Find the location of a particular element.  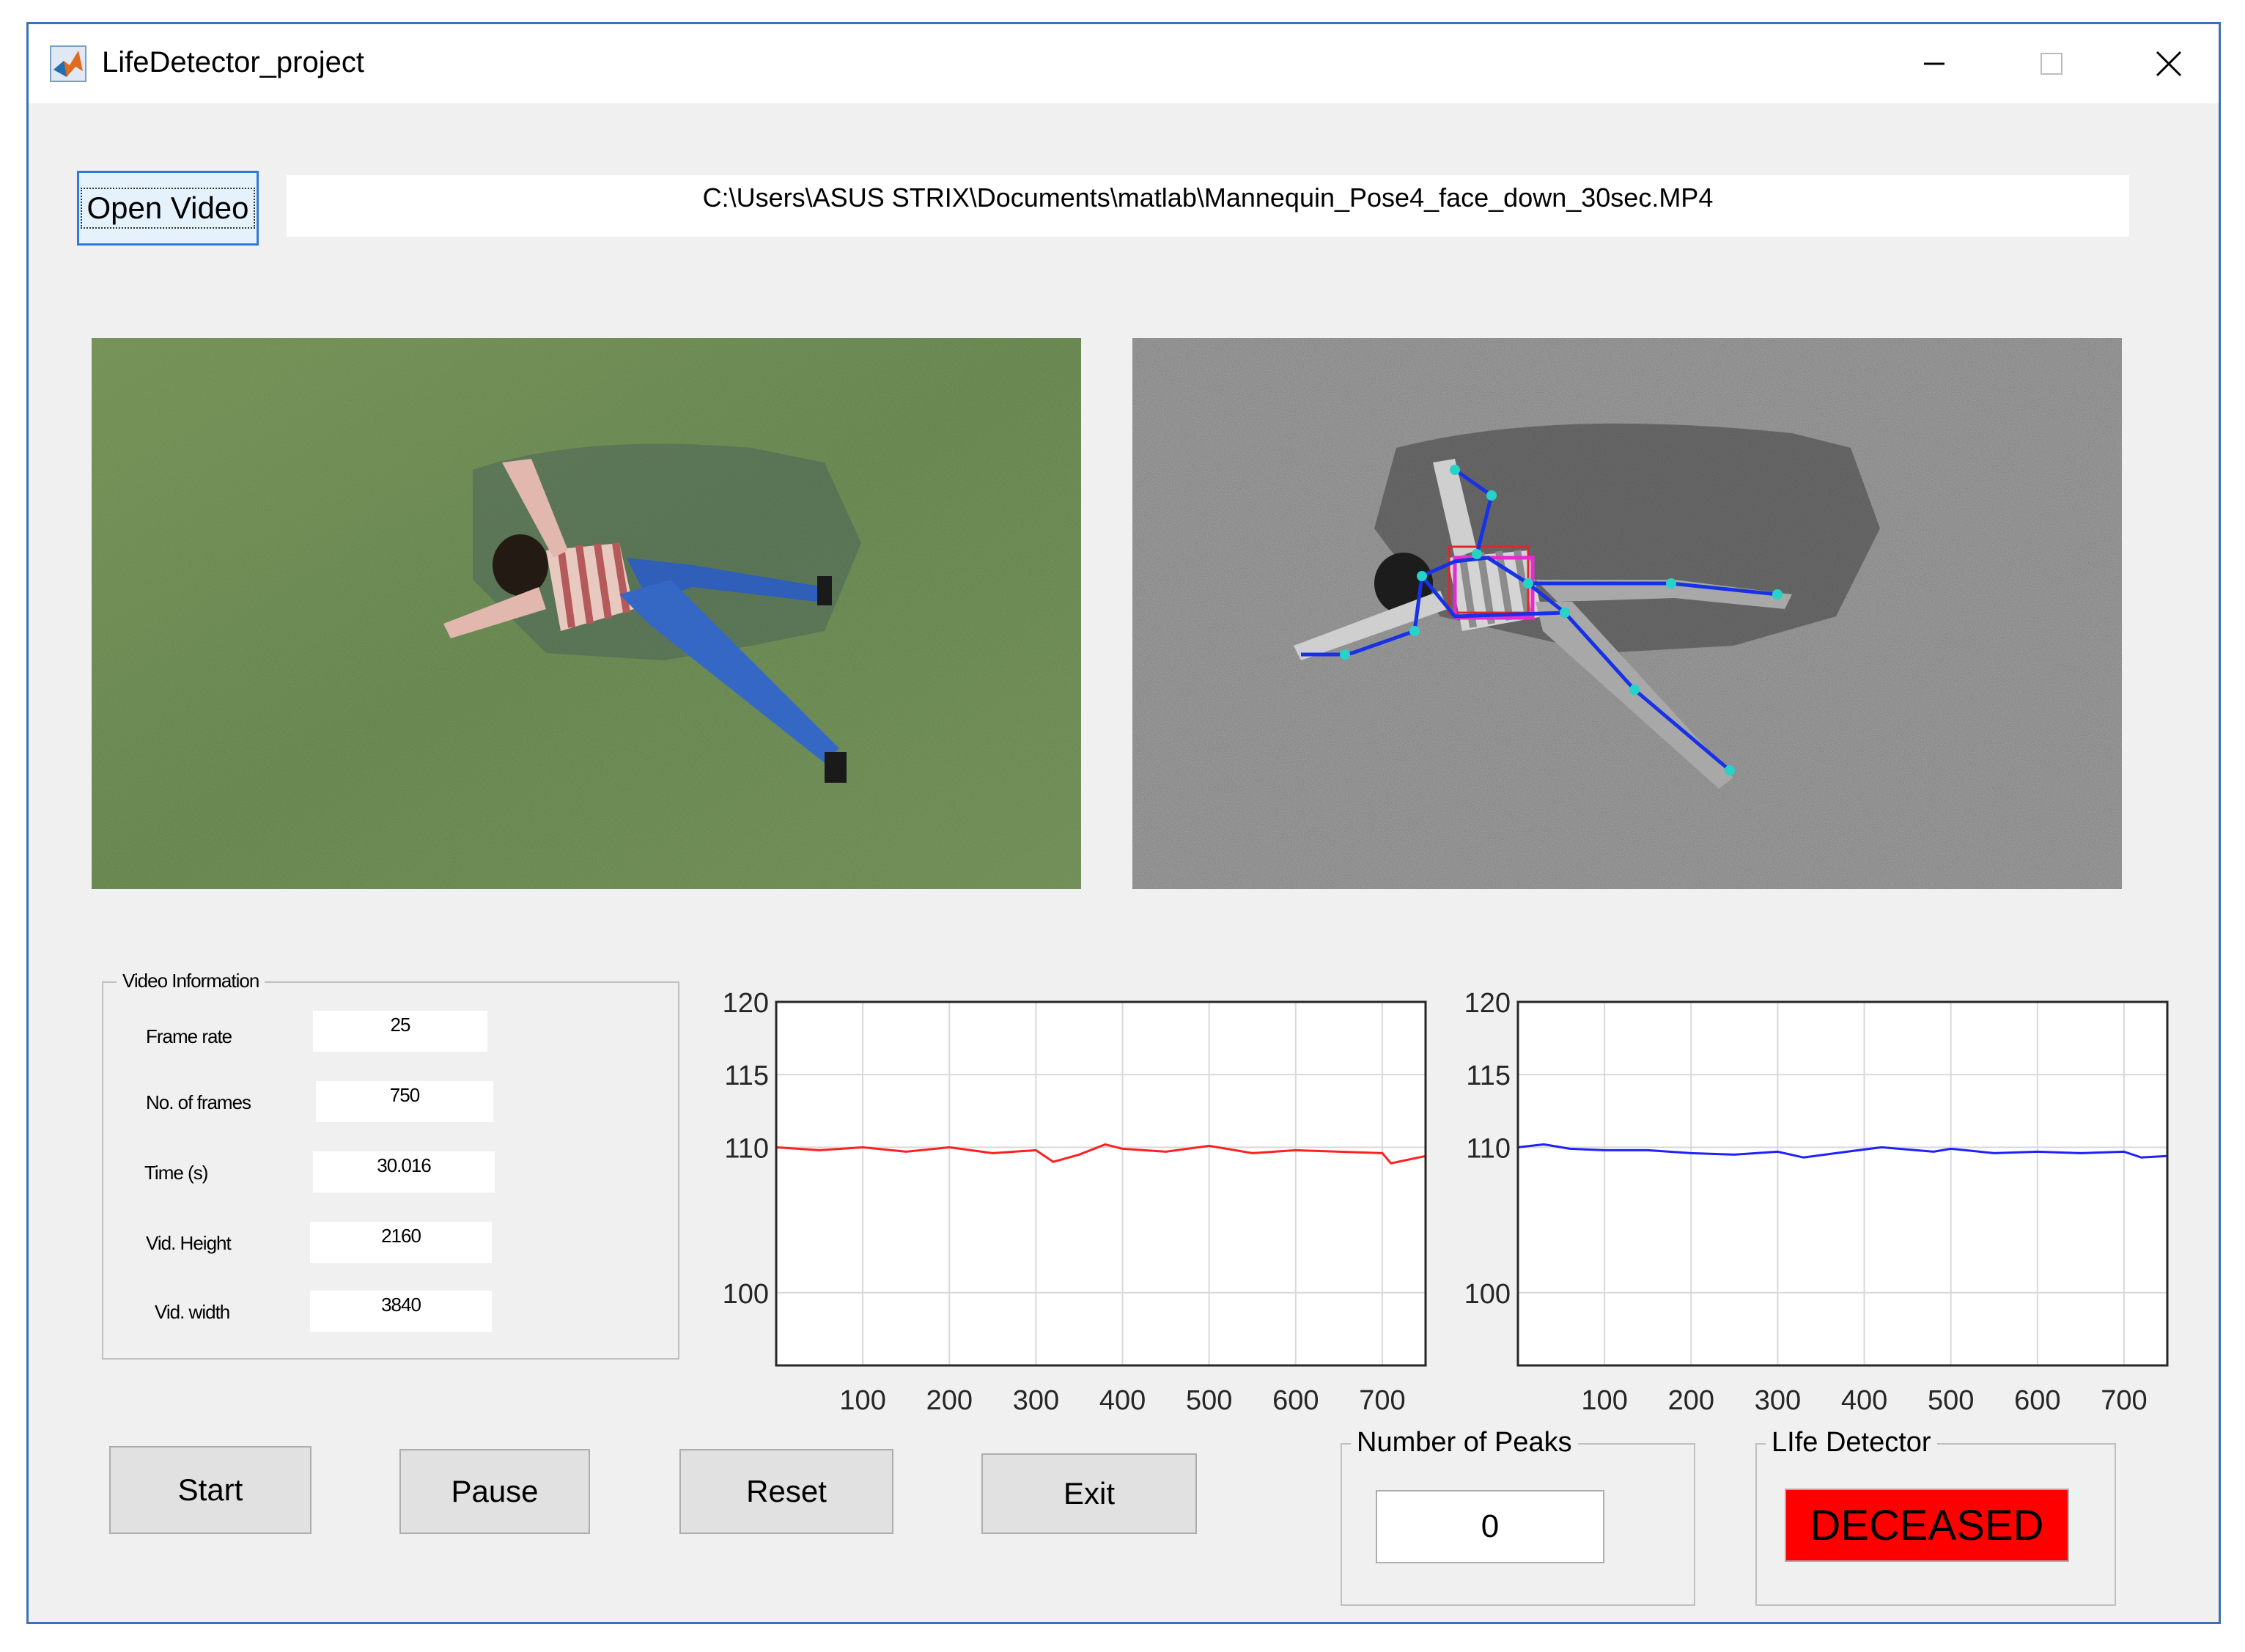

width-value: 3840 is located at coordinates (401, 1311).